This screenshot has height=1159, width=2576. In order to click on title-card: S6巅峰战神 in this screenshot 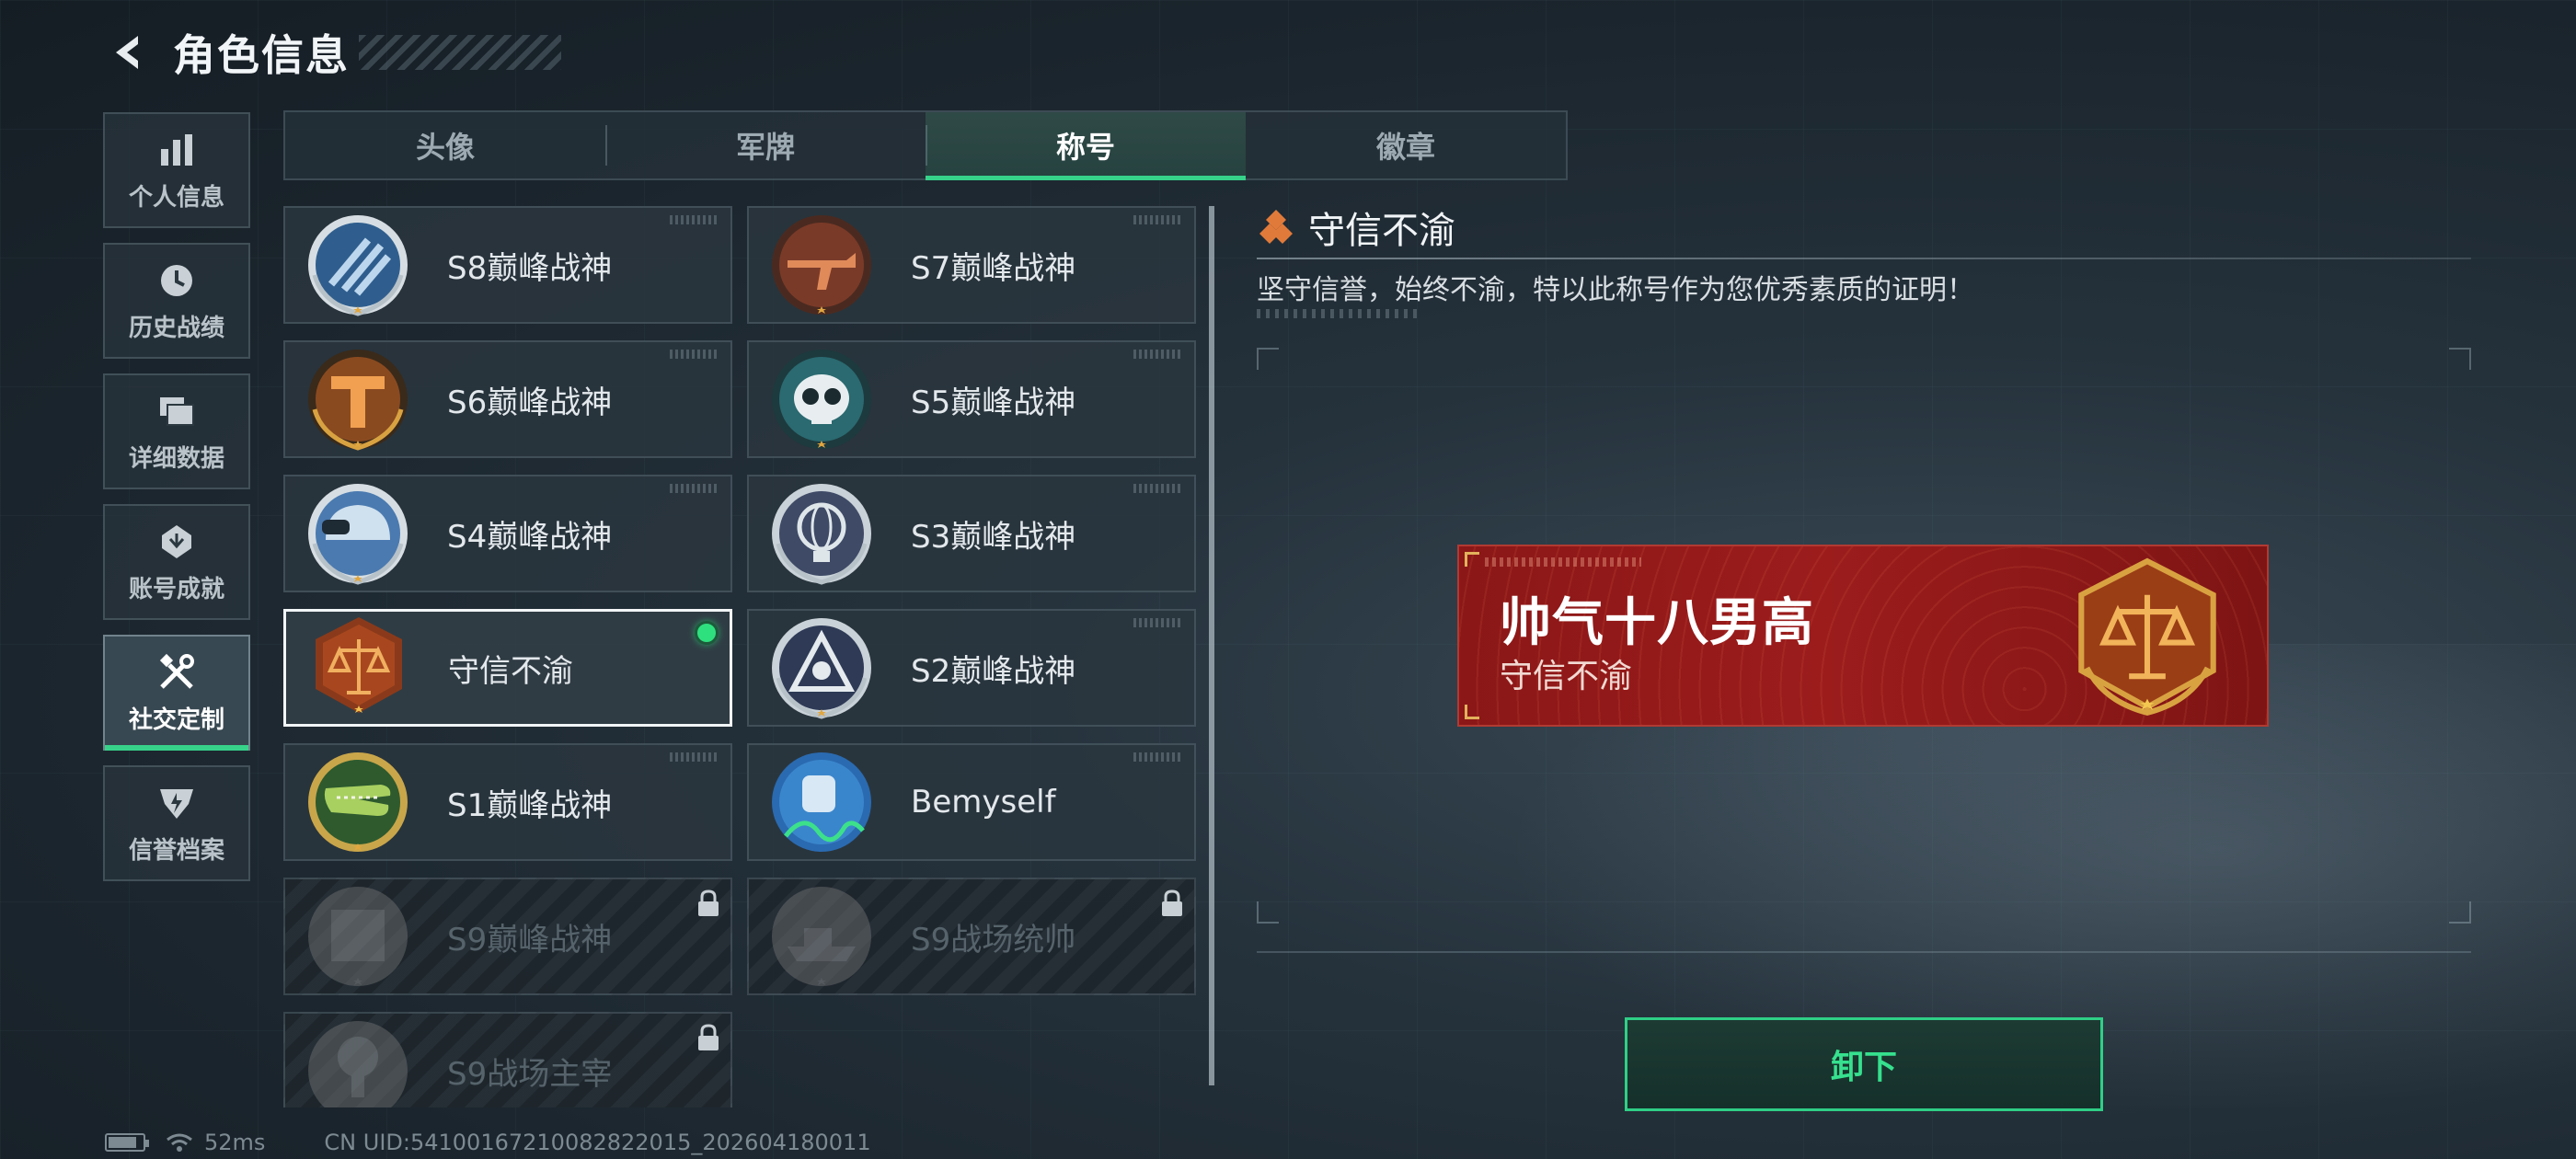, I will do `click(507, 399)`.